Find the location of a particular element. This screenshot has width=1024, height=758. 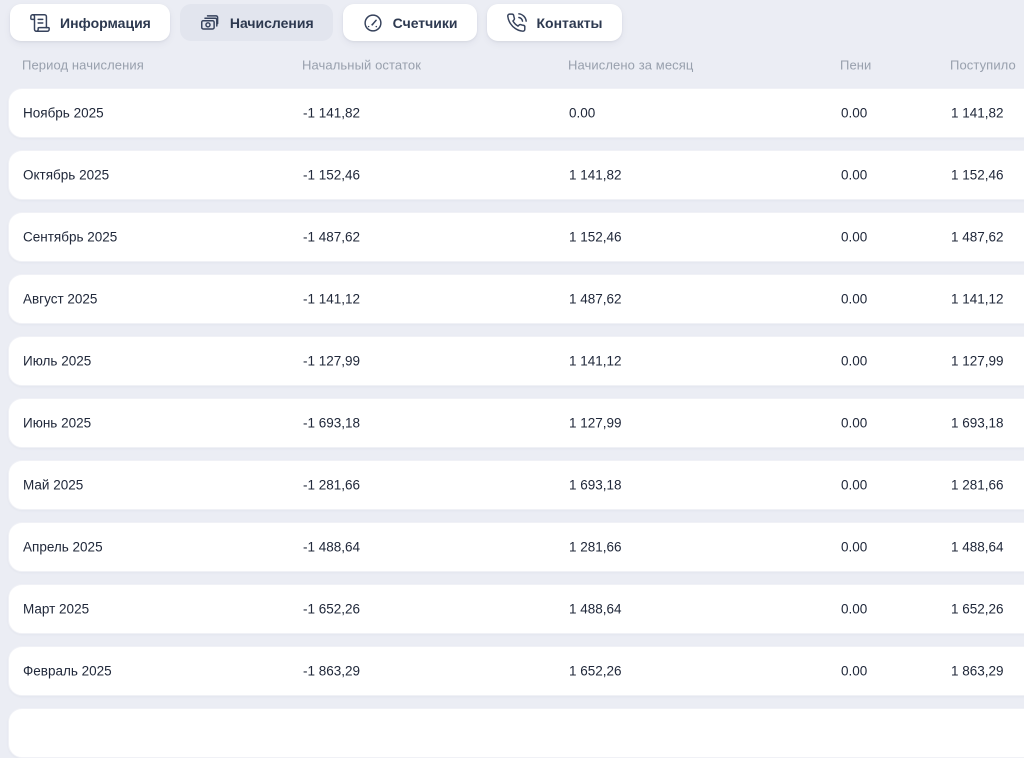

cell-received: 1 127,99 is located at coordinates (977, 361).